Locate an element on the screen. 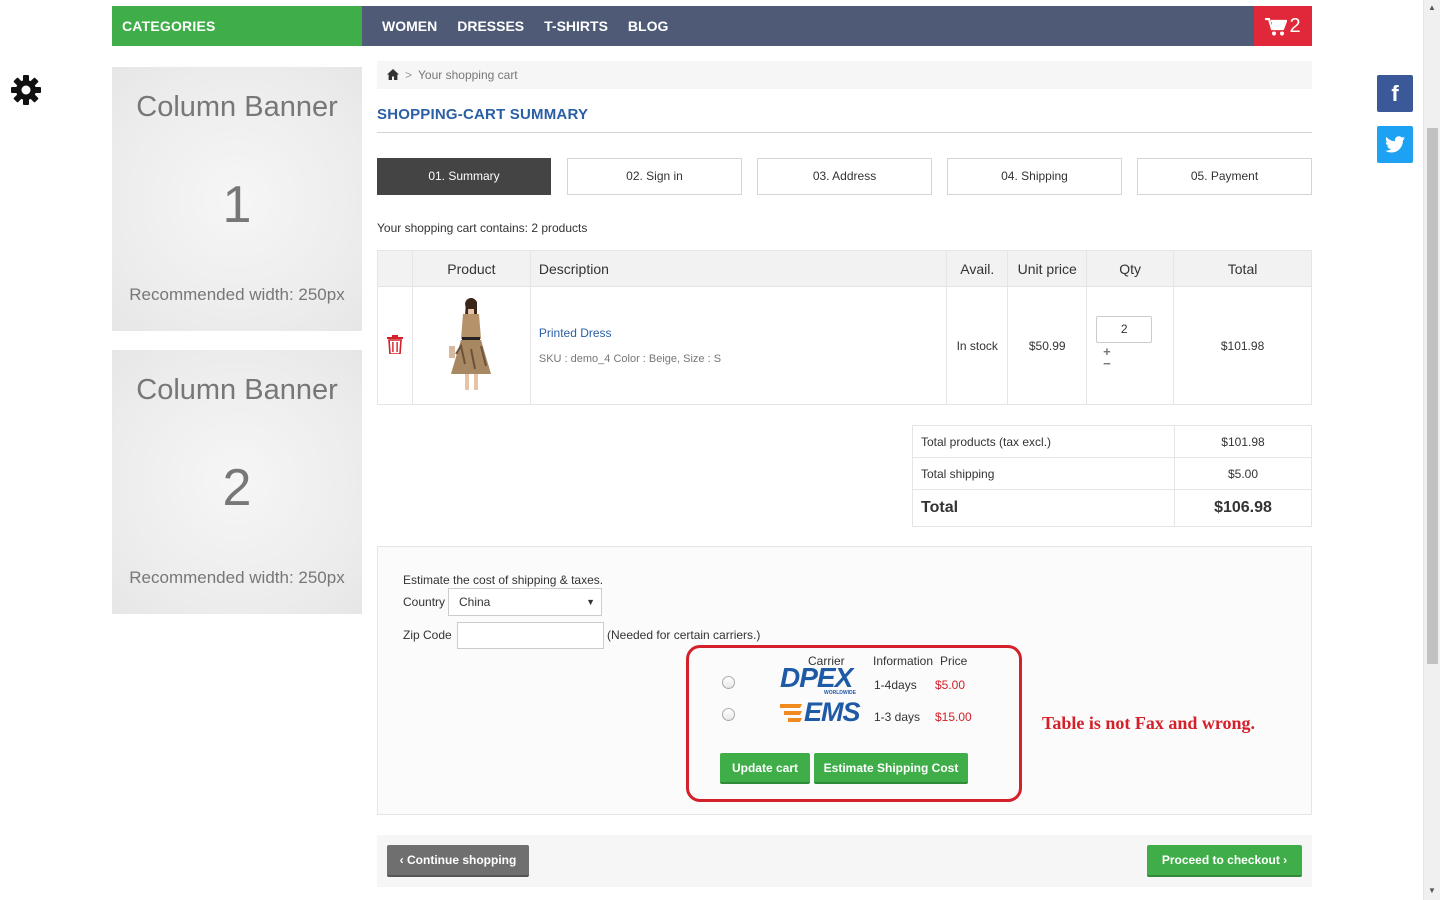  menu-item-women: WOMEN is located at coordinates (409, 26).